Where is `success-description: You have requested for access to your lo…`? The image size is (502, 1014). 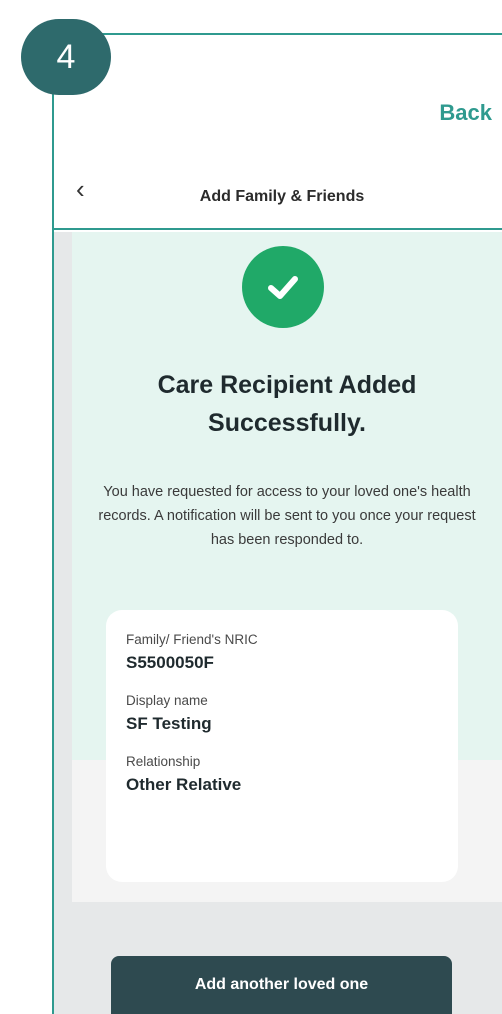
success-description: You have requested for access to your lo… is located at coordinates (287, 516).